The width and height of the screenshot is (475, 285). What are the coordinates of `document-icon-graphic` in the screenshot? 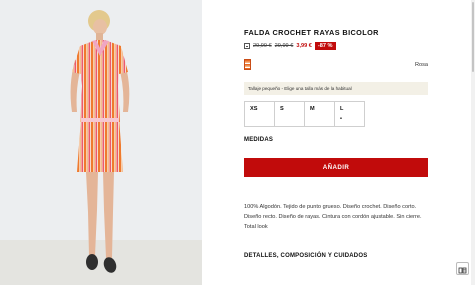 It's located at (462, 270).